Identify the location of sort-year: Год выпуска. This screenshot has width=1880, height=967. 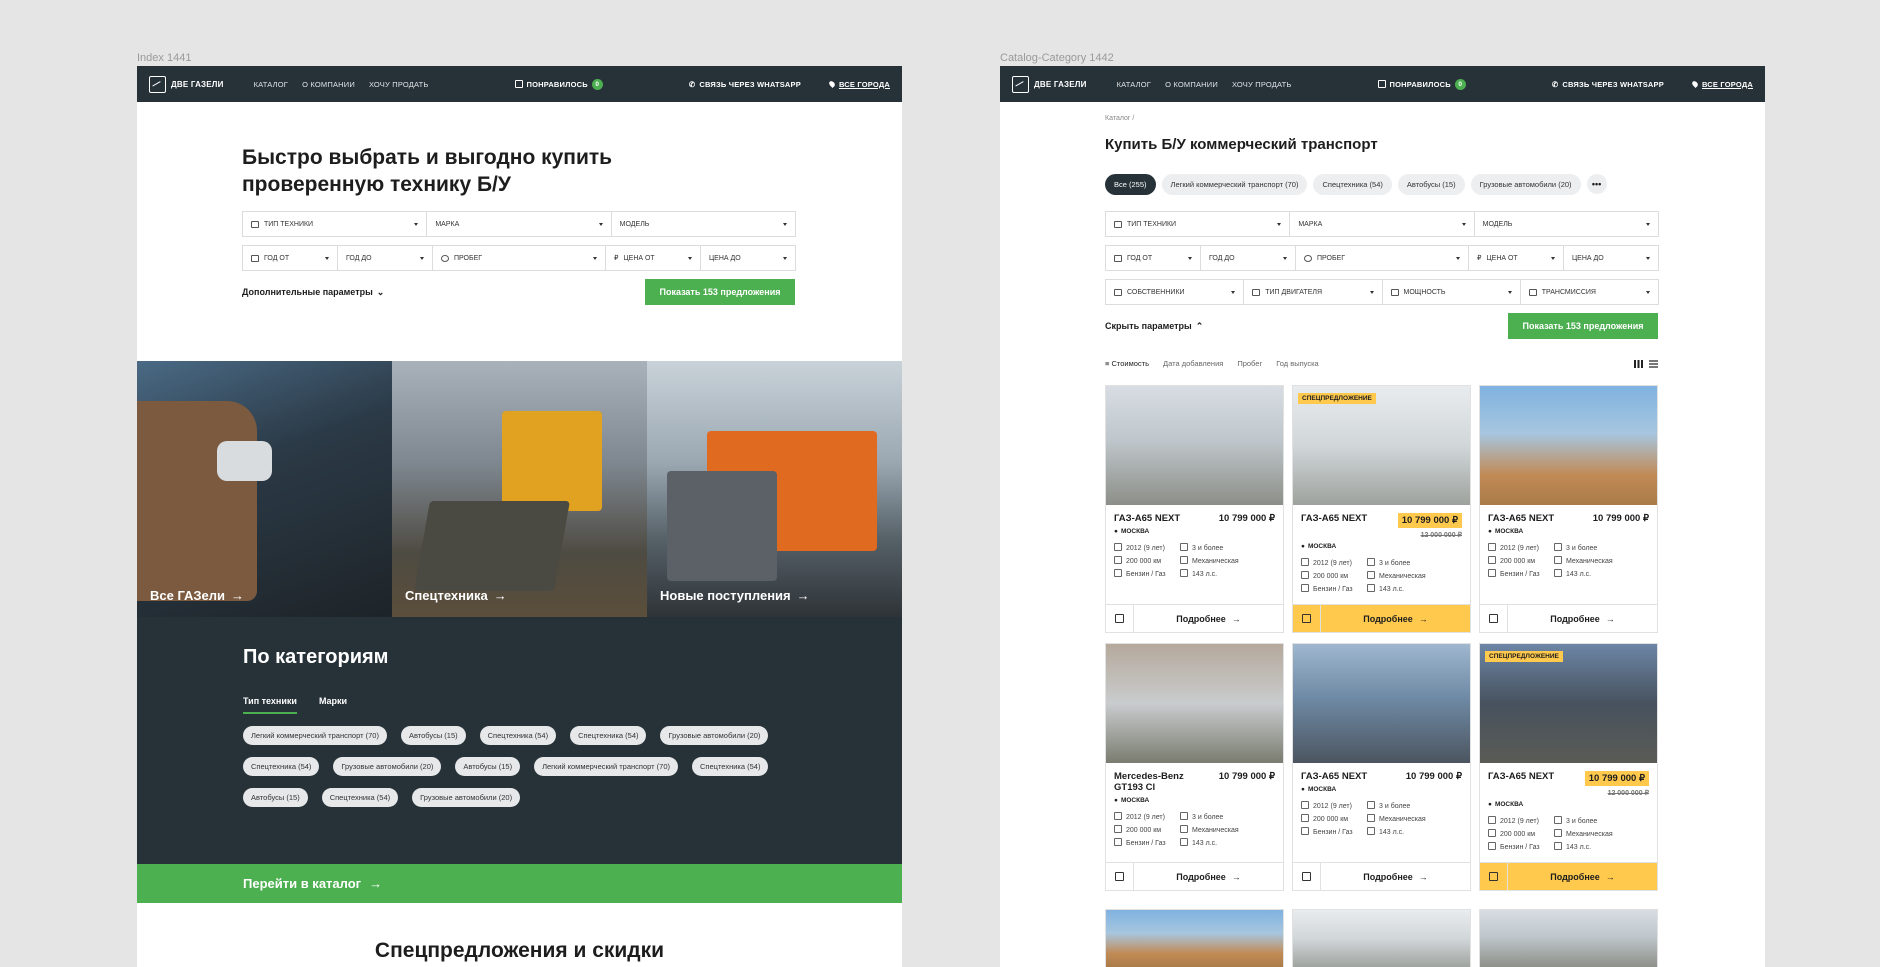
(1297, 363).